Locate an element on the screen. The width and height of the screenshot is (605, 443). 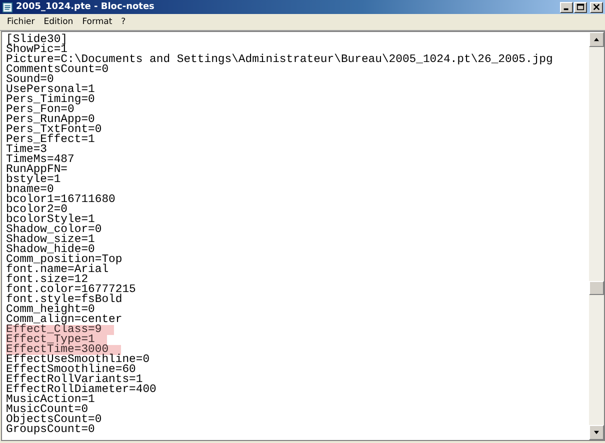
text-line: Shadow_hide=0 is located at coordinates (50, 250).